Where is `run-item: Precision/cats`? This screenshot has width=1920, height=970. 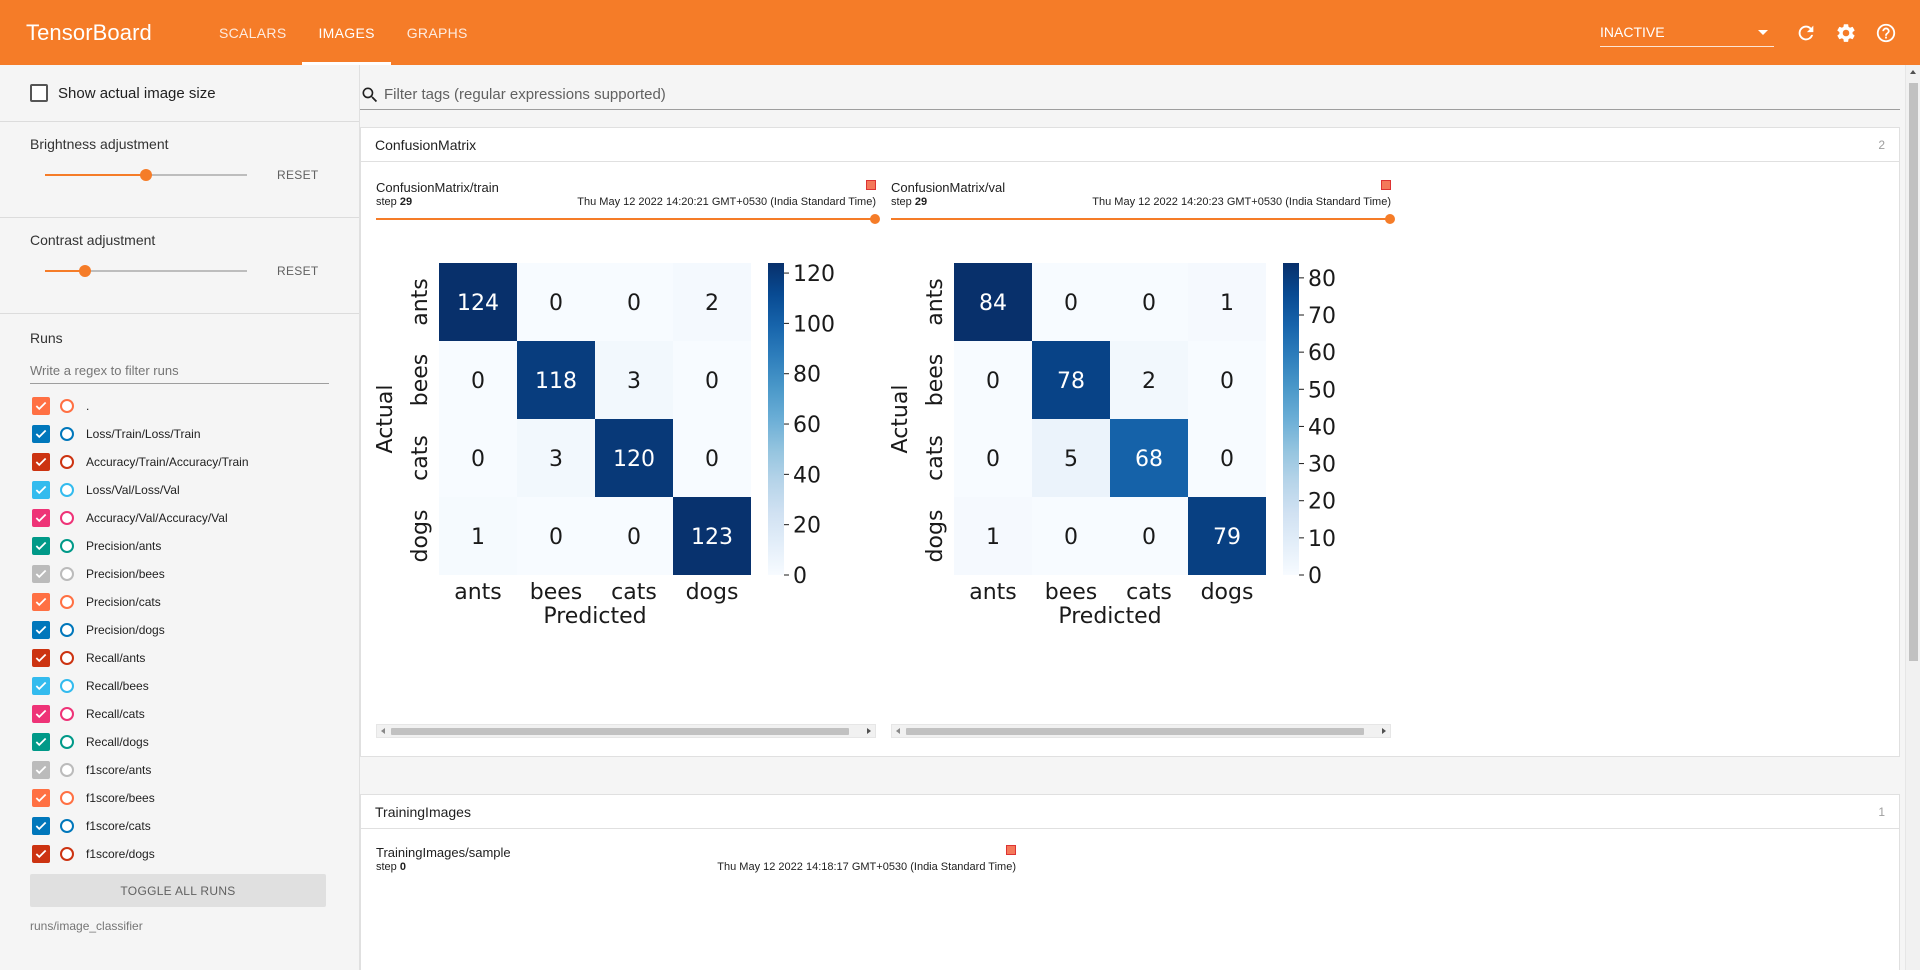 run-item: Precision/cats is located at coordinates (195, 602).